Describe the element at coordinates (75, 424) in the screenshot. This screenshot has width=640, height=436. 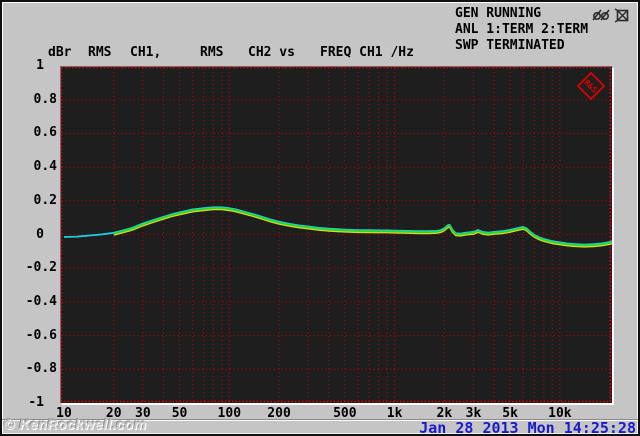
I see `watermark: © KenRockwell.com` at that location.